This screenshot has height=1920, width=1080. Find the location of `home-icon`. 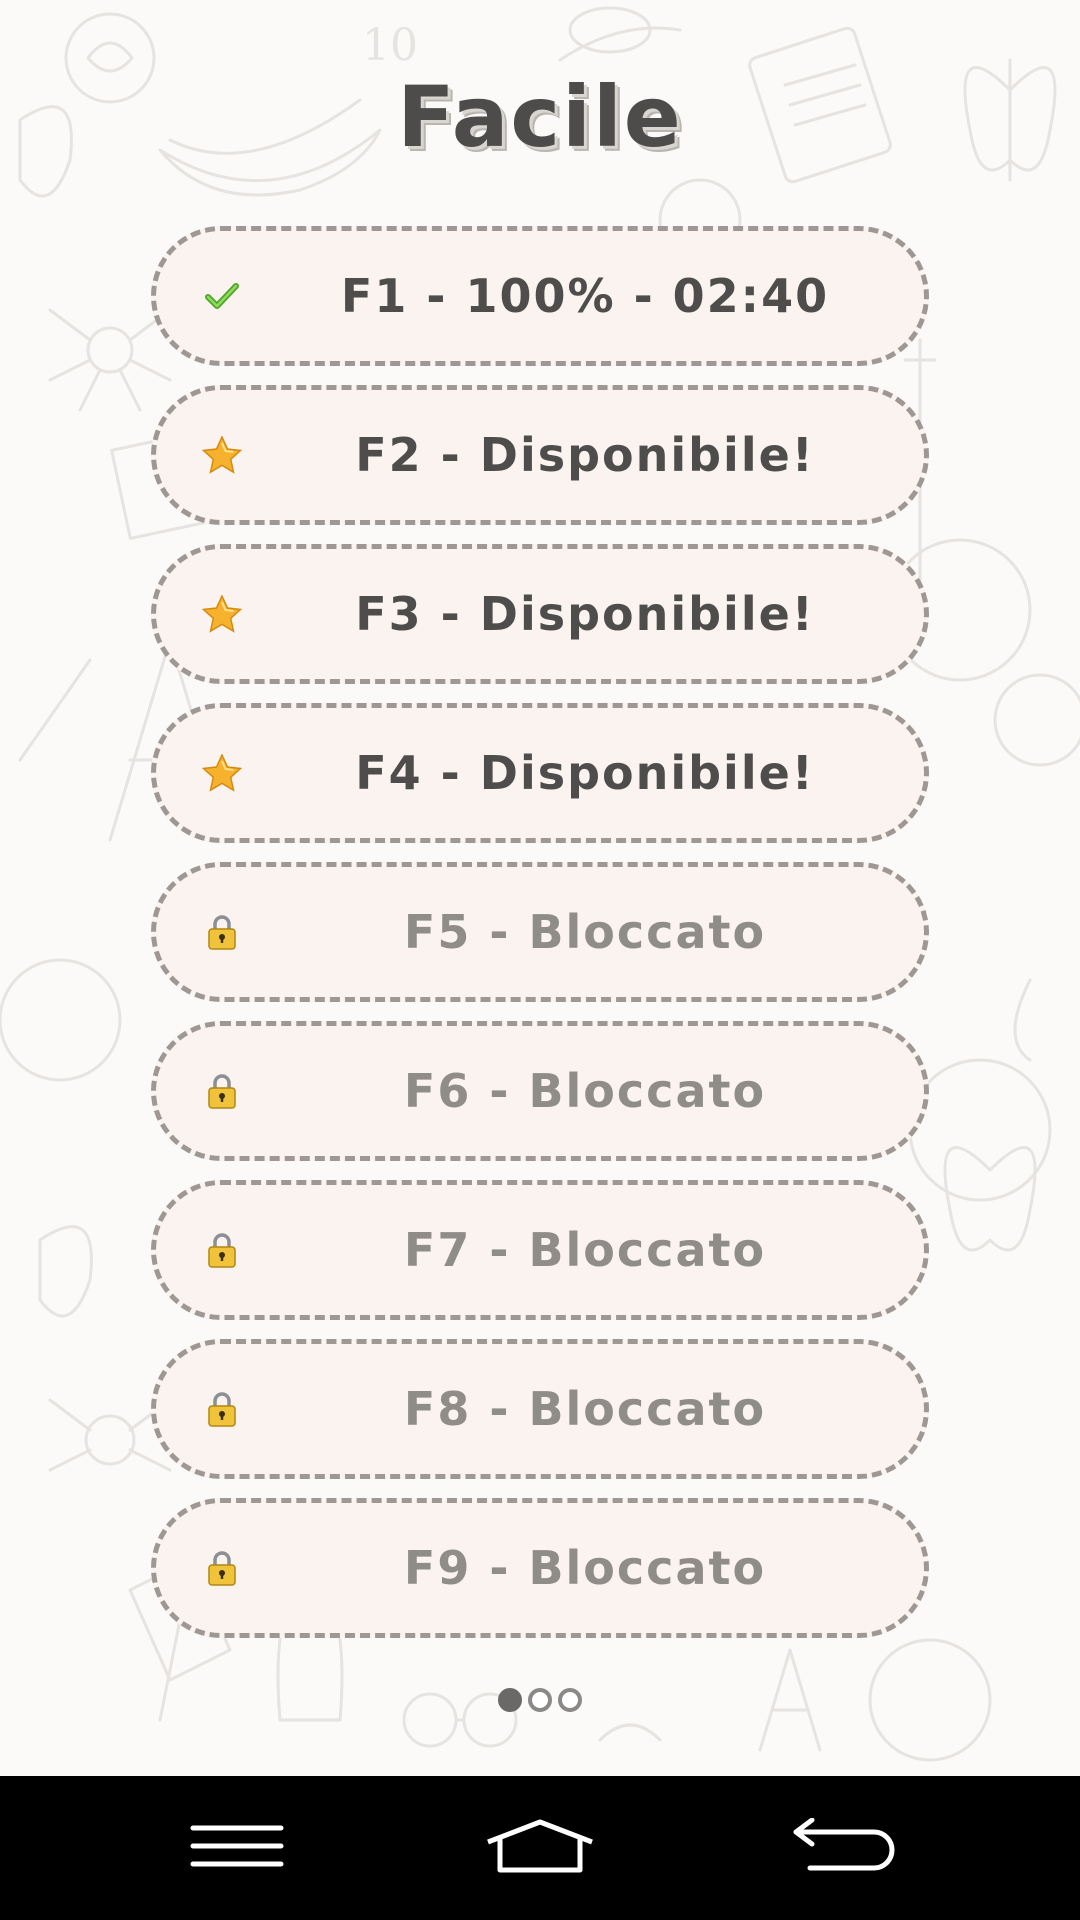

home-icon is located at coordinates (540, 1848).